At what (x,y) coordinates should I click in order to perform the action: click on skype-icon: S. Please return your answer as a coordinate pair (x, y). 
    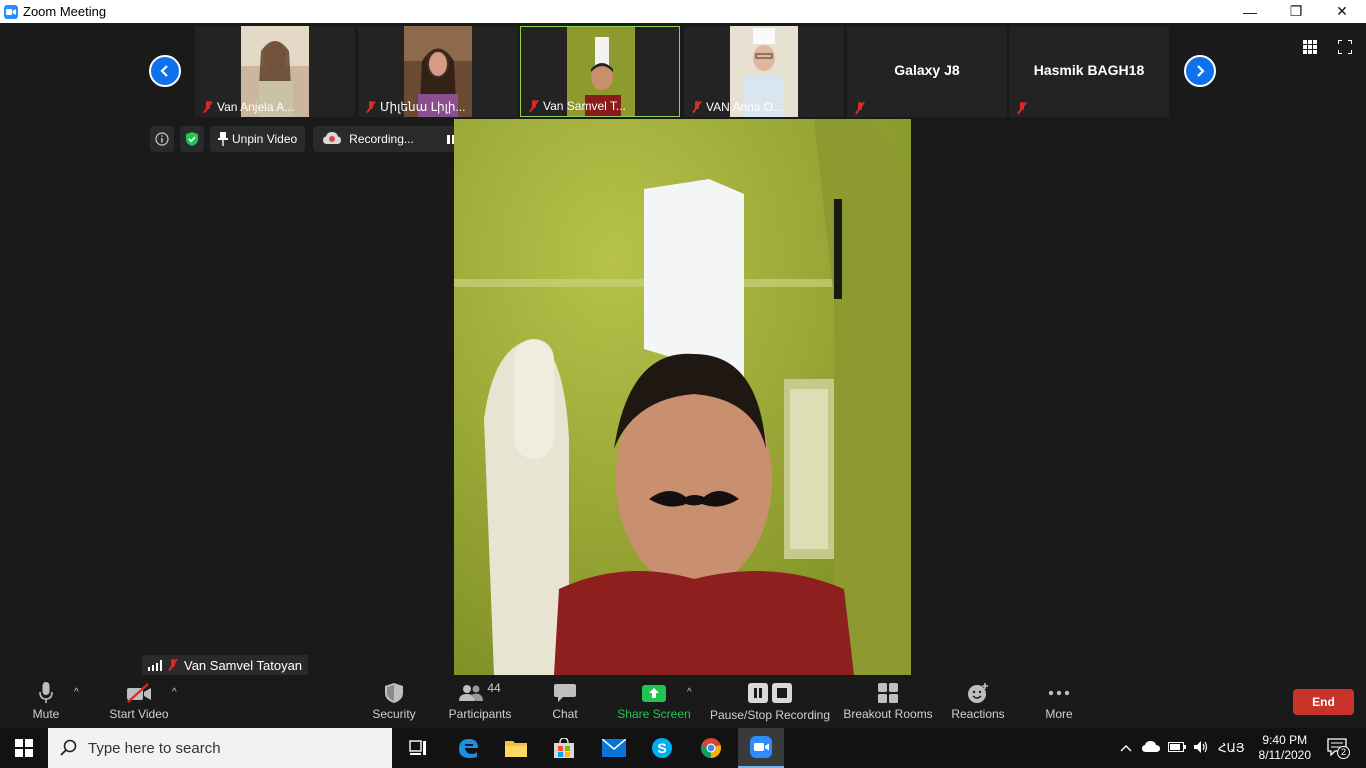
    Looking at the image, I should click on (662, 748).